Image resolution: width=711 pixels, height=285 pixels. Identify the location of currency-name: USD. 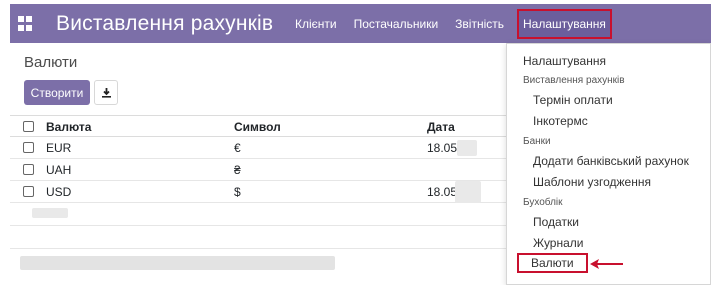
(59, 192).